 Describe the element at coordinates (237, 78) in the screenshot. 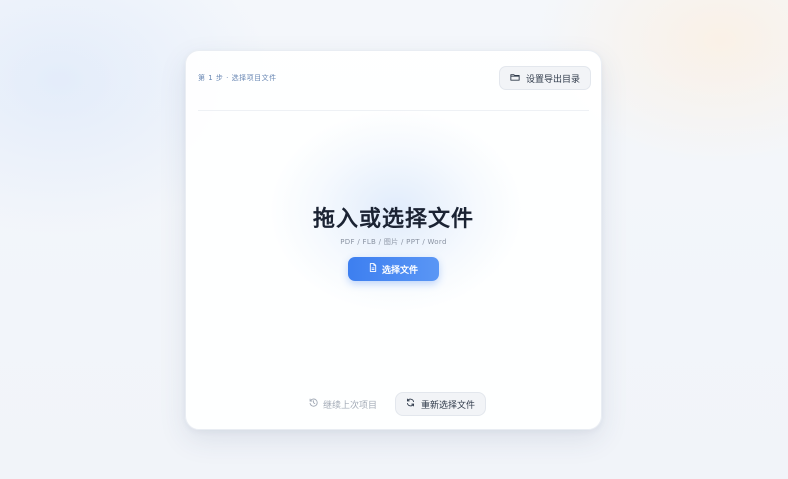

I see `step-label: 第 1 步 · 选择项目文件` at that location.